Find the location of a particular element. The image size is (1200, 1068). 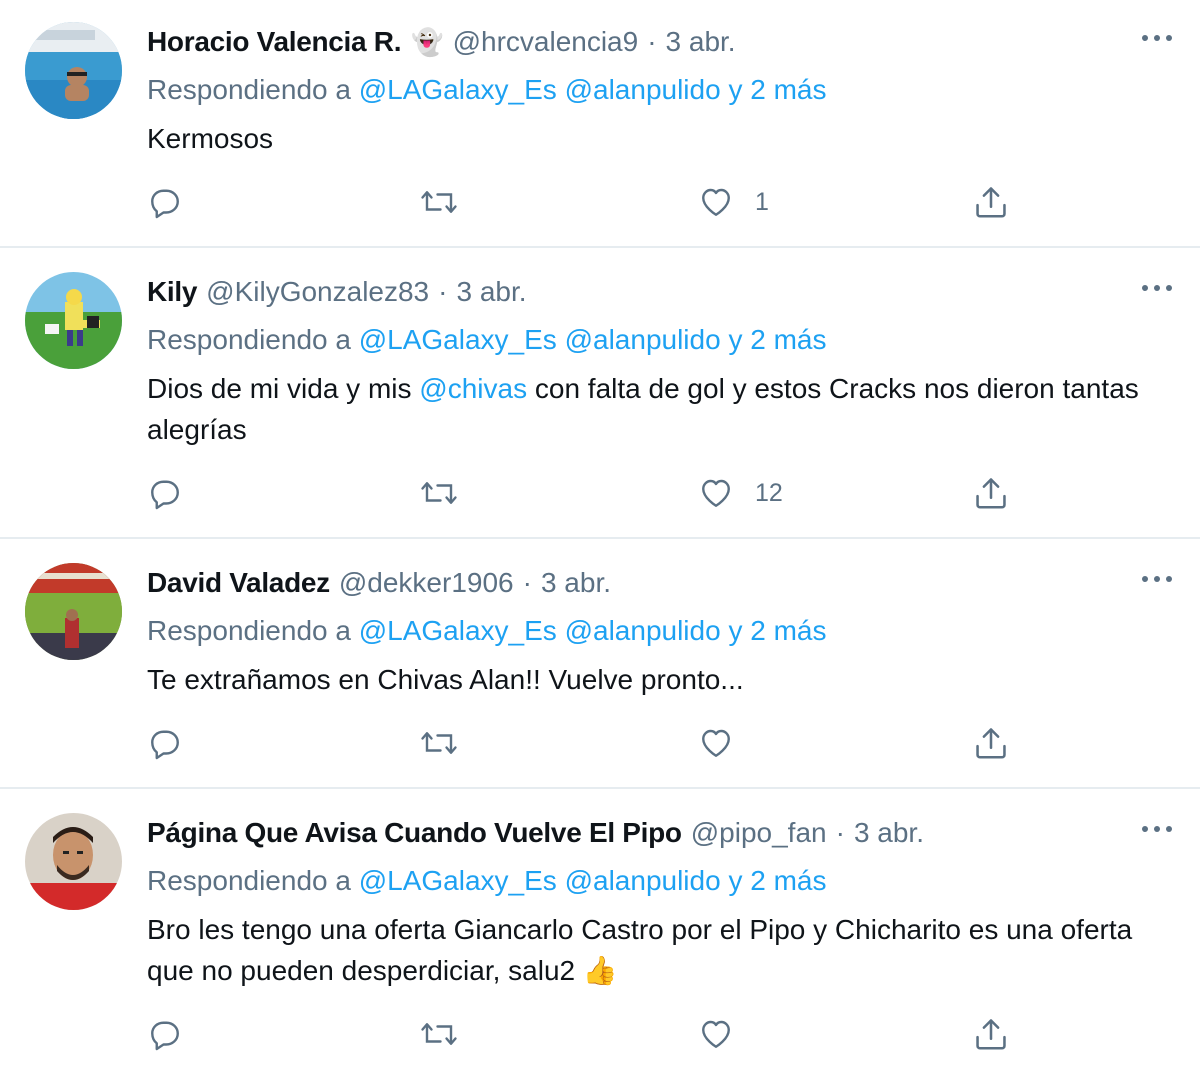

like-button: 1 is located at coordinates (733, 202).